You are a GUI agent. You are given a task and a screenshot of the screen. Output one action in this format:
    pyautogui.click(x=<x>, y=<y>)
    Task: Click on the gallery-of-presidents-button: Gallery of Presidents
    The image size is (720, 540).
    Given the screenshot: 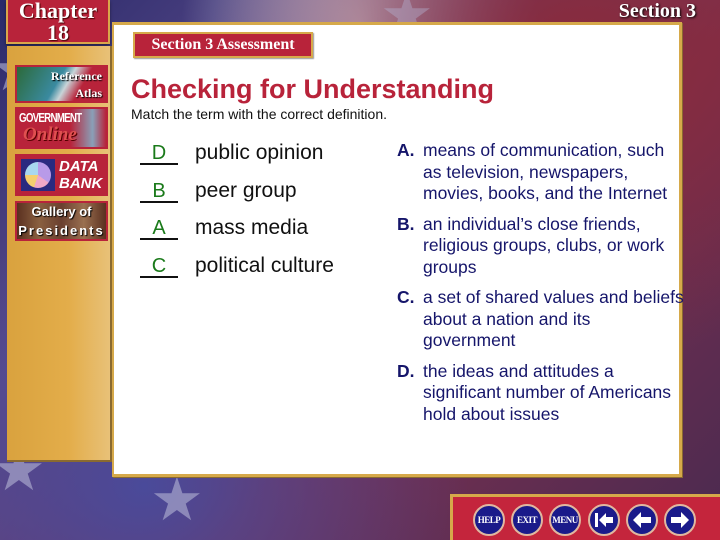 What is the action you would take?
    pyautogui.click(x=61, y=221)
    